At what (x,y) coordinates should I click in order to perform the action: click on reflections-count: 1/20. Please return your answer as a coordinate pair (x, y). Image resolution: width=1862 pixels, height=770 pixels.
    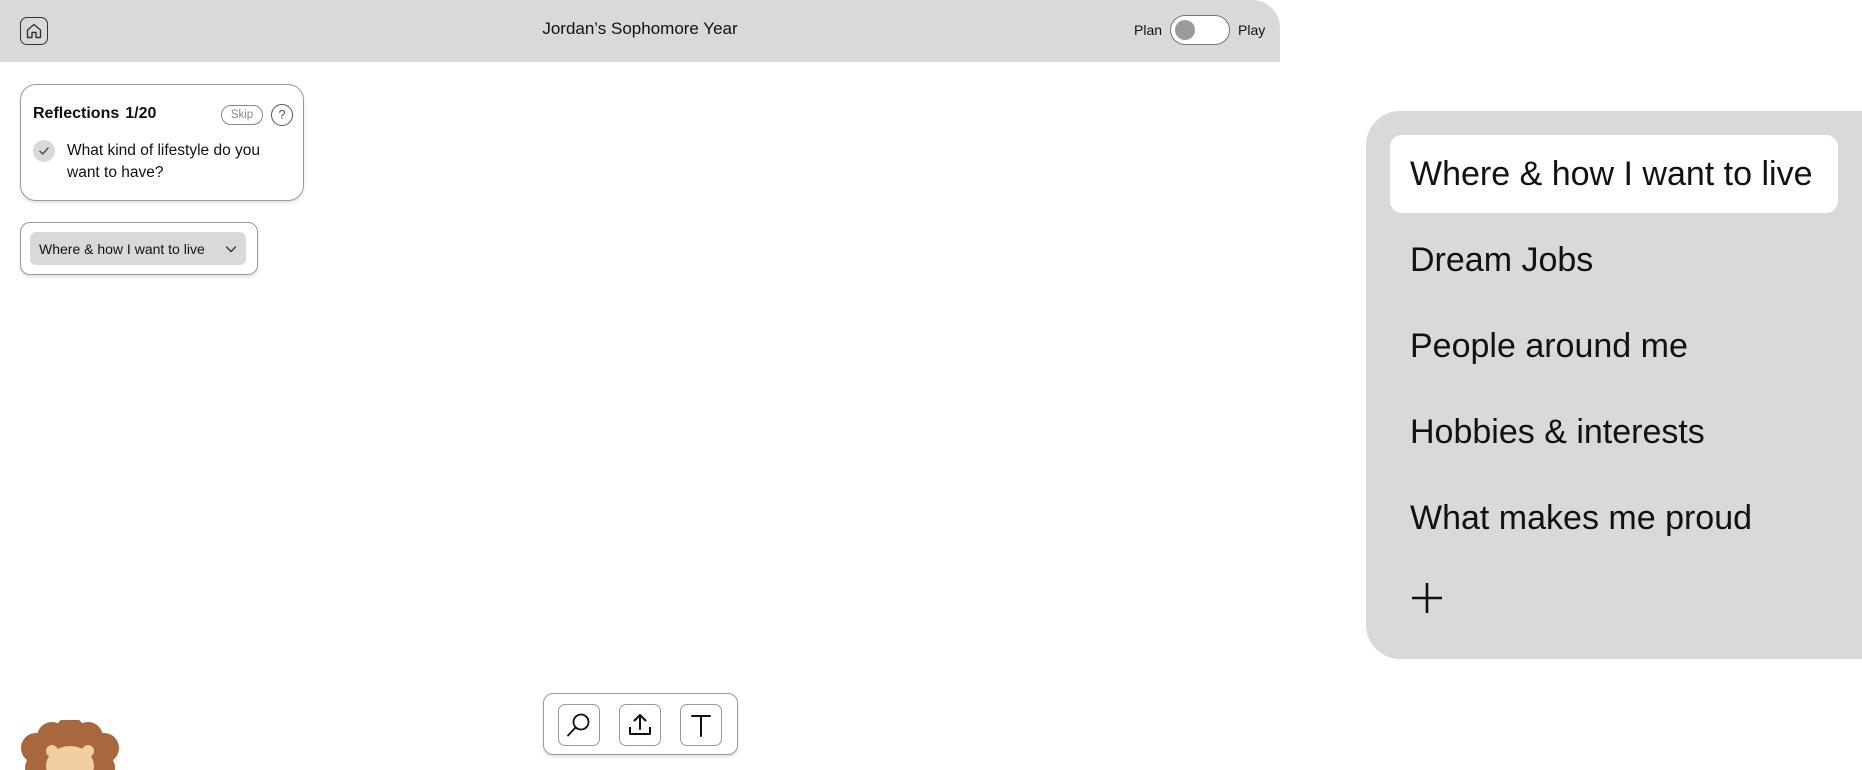
    Looking at the image, I should click on (141, 113).